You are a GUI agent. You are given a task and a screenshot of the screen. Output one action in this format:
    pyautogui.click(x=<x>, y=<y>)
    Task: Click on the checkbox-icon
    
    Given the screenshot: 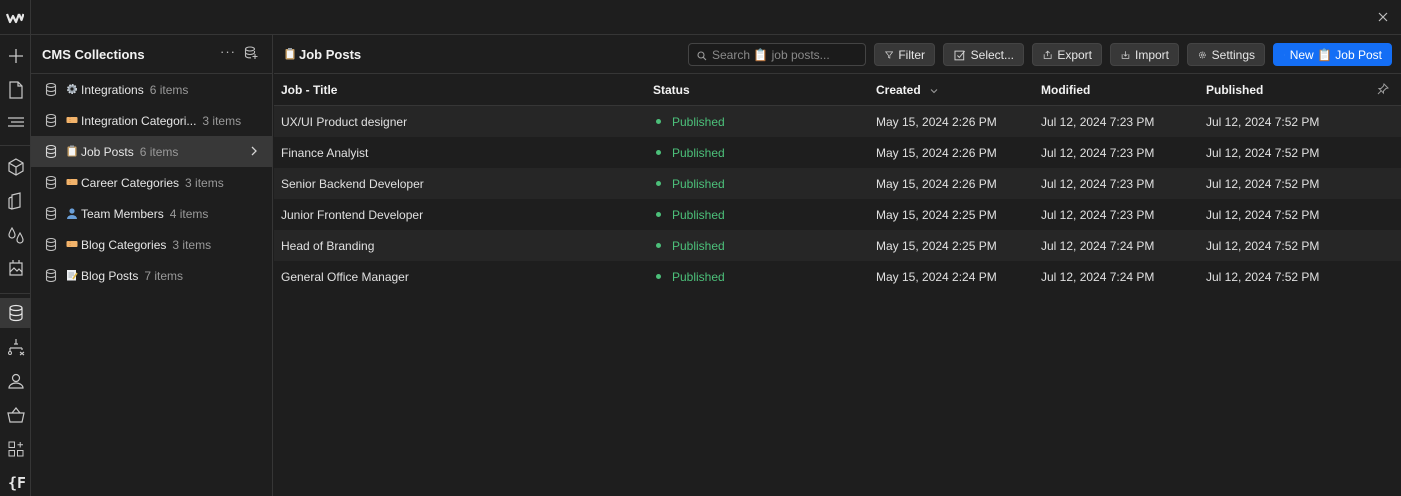 What is the action you would take?
    pyautogui.click(x=960, y=55)
    